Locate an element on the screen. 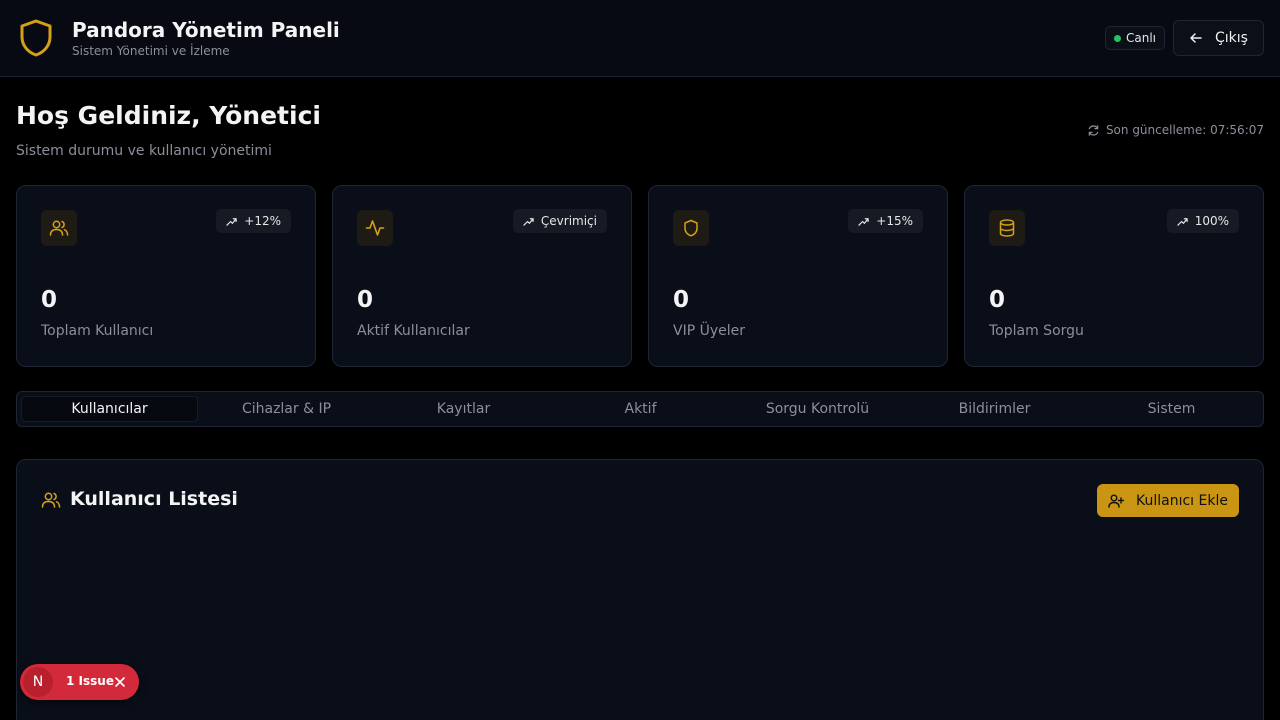  trend-badge: +12% is located at coordinates (253, 221).